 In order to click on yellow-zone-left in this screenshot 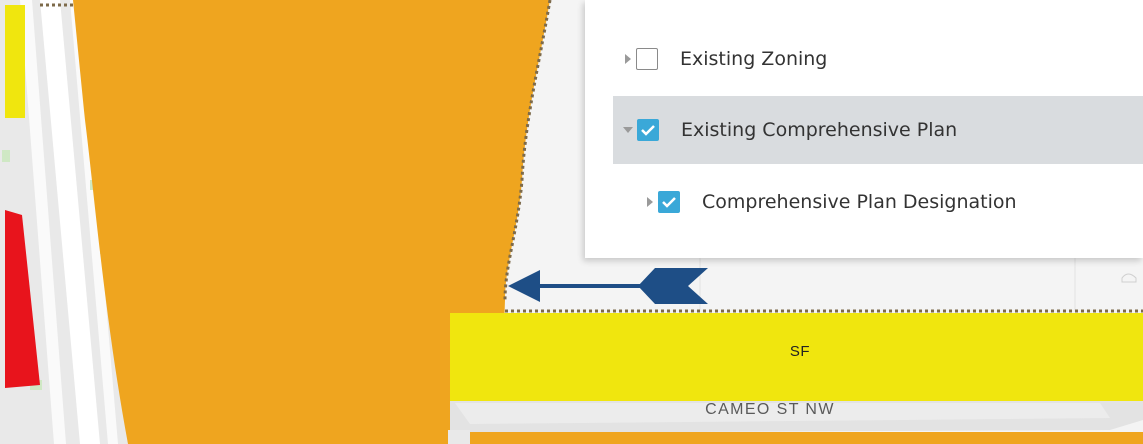, I will do `click(15, 61)`.